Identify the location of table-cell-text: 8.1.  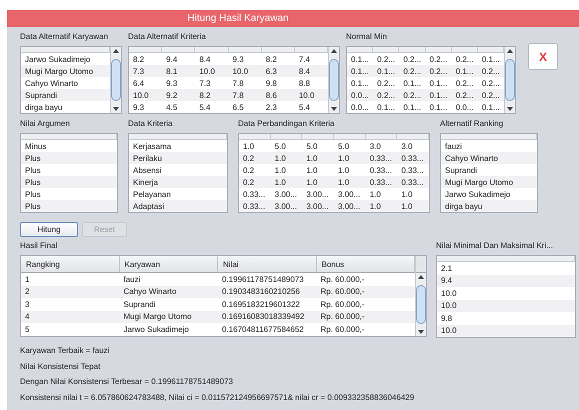
(171, 71).